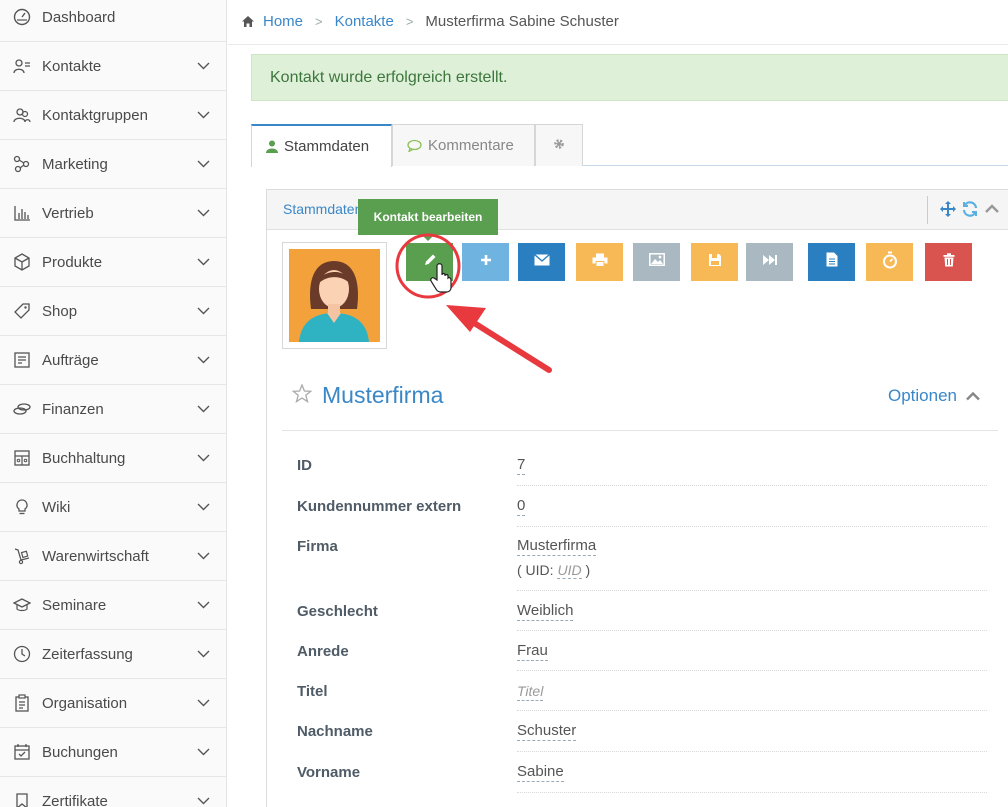 This screenshot has height=807, width=1008. I want to click on image-button, so click(656, 262).